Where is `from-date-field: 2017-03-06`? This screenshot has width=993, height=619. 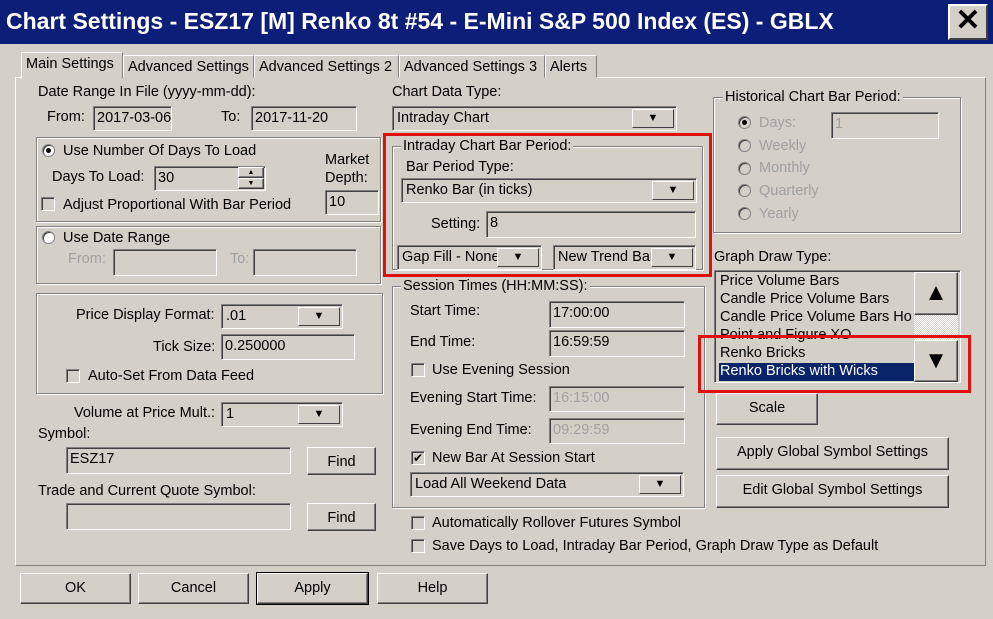 from-date-field: 2017-03-06 is located at coordinates (132, 118).